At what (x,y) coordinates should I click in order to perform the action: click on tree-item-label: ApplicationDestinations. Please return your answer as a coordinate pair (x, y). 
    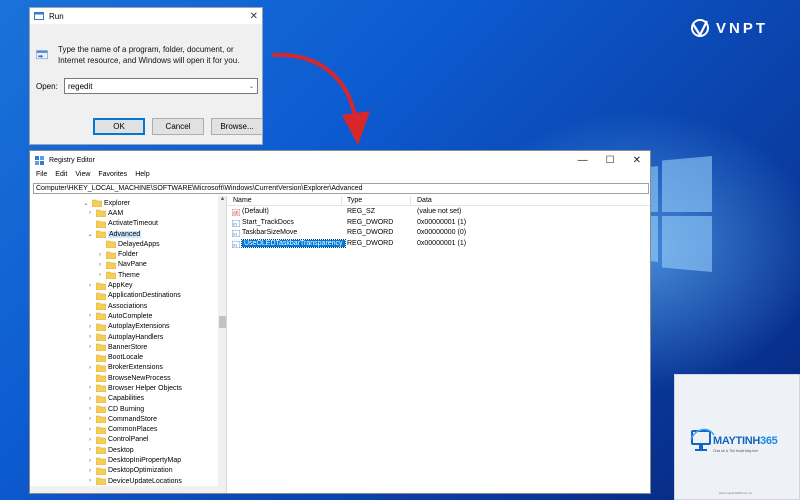
    Looking at the image, I should click on (144, 296).